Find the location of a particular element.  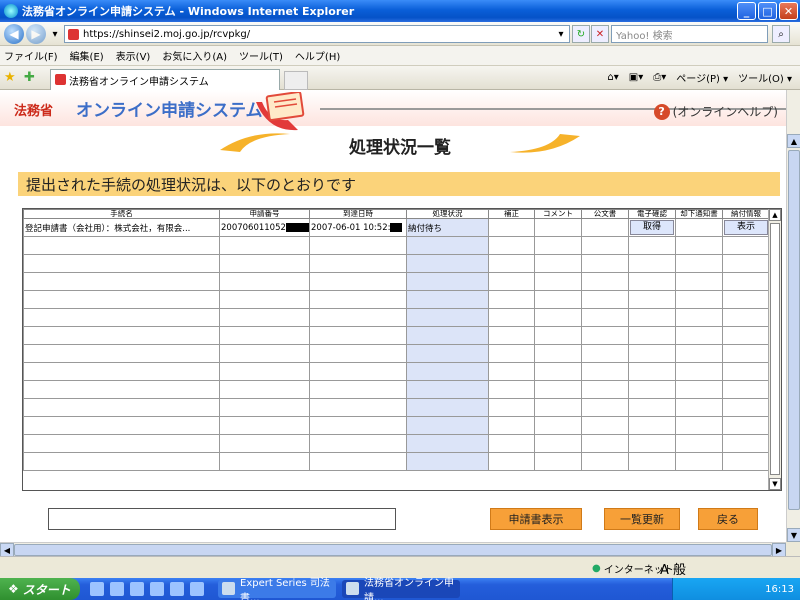

col-official-doc: 公文書 is located at coordinates (605, 214).